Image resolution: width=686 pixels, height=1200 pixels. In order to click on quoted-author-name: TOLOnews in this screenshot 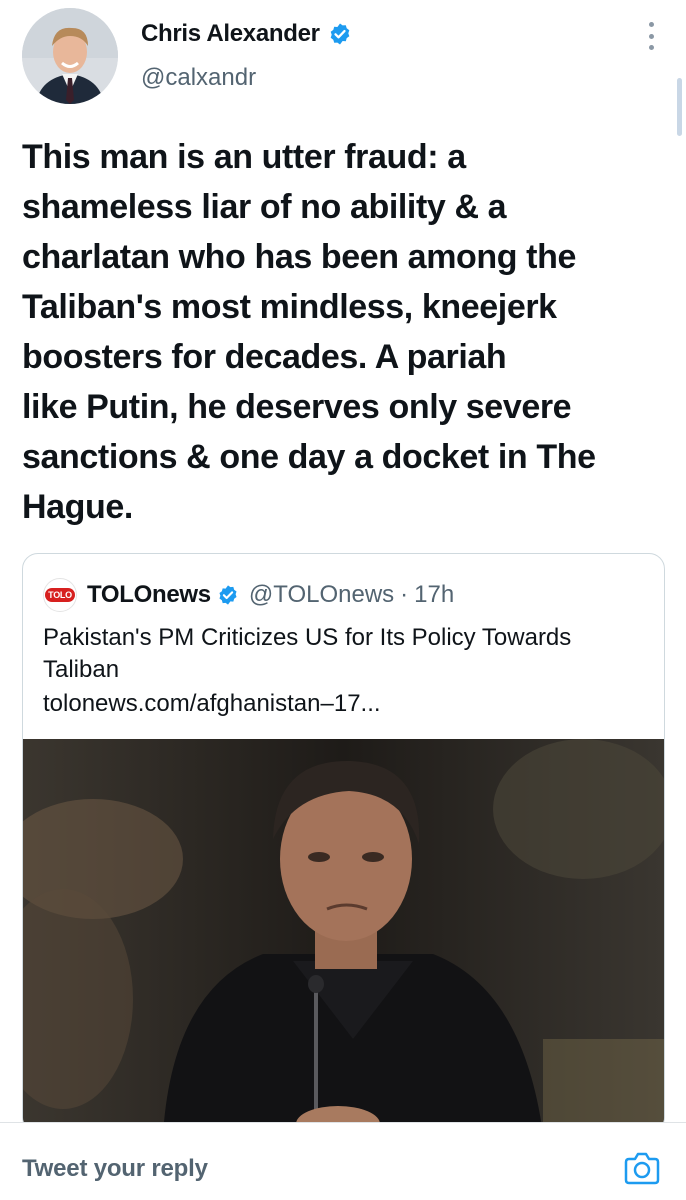, I will do `click(149, 594)`.